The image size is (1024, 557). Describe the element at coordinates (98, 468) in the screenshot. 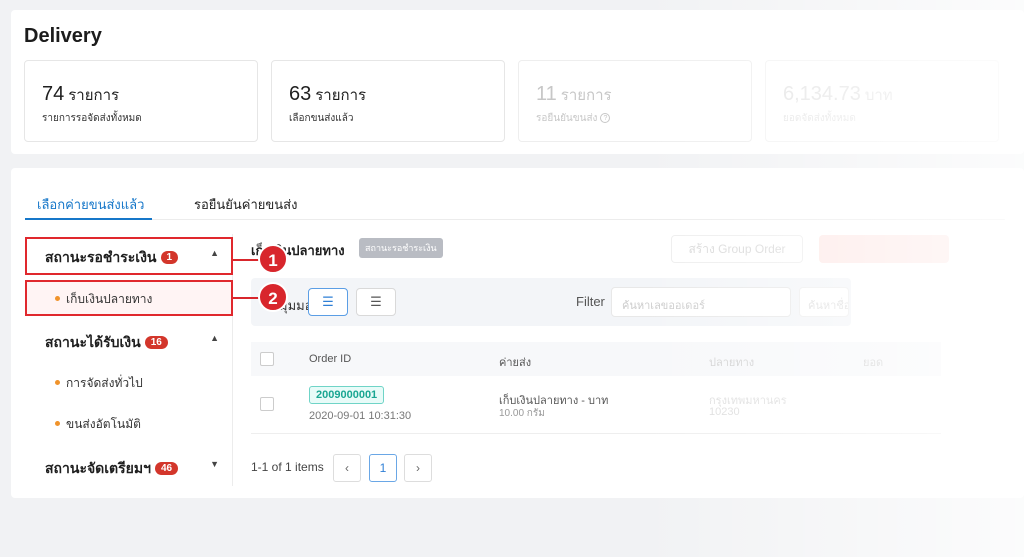

I see `sidebar-group-label: สถานะจัดเตรียมฯ` at that location.